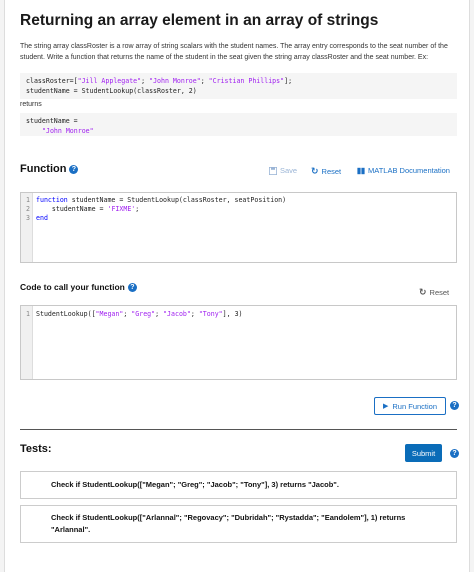 Image resolution: width=474 pixels, height=572 pixels. I want to click on save-icon, so click(273, 170).